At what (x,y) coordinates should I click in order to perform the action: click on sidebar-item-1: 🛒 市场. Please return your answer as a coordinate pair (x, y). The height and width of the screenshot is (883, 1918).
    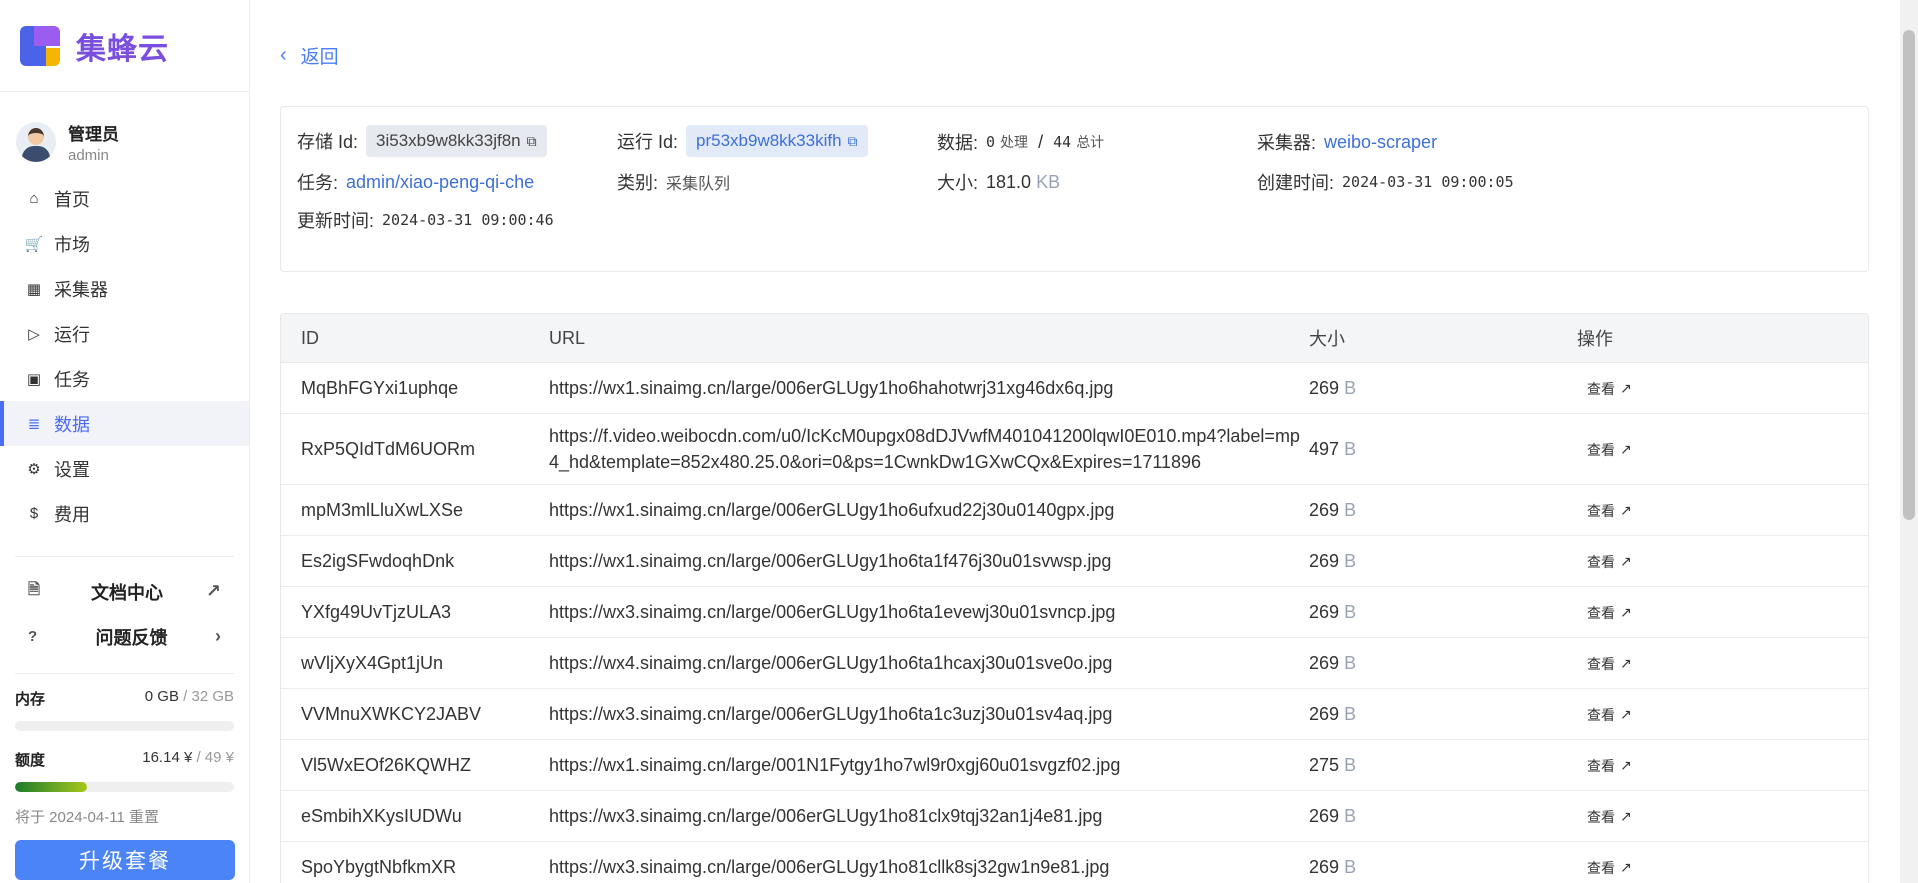
    Looking at the image, I should click on (124, 243).